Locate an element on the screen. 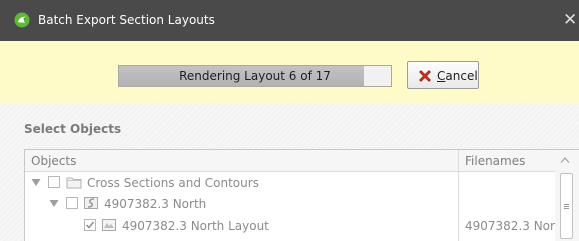 This screenshot has width=579, height=241. dialog-title: Batch Export Section Layouts is located at coordinates (126, 20).